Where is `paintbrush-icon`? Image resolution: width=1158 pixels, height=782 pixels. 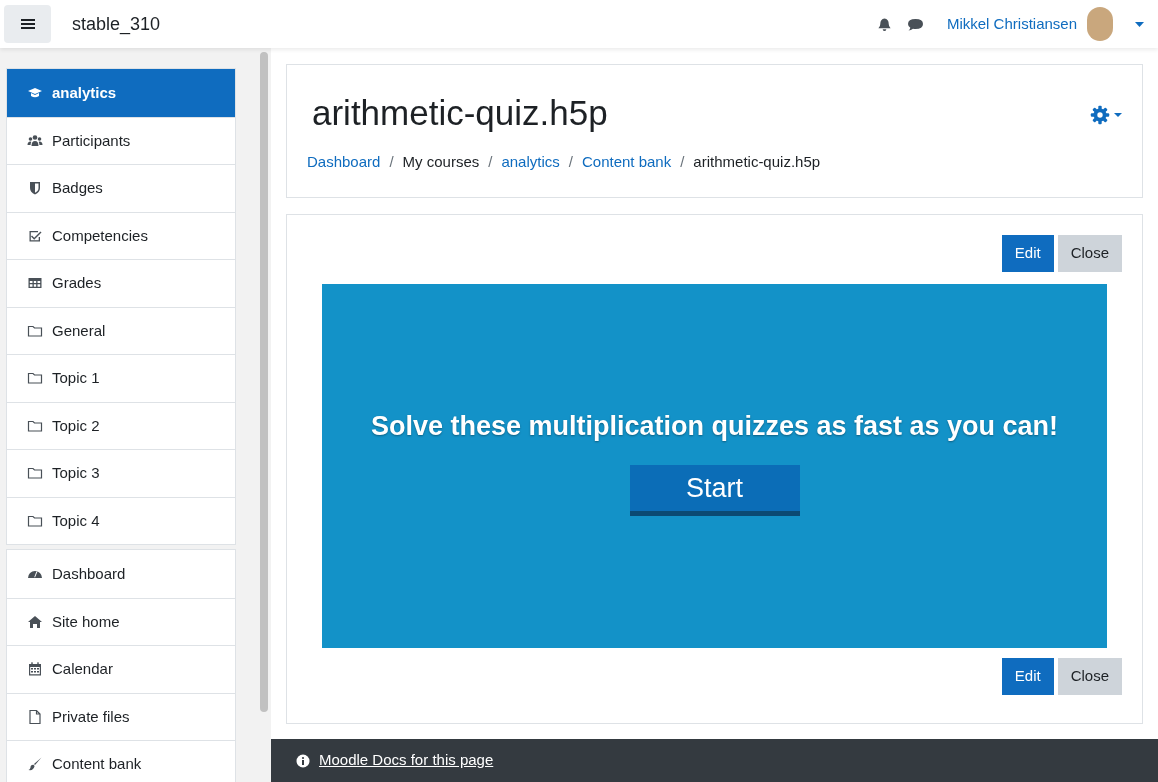 paintbrush-icon is located at coordinates (35, 764).